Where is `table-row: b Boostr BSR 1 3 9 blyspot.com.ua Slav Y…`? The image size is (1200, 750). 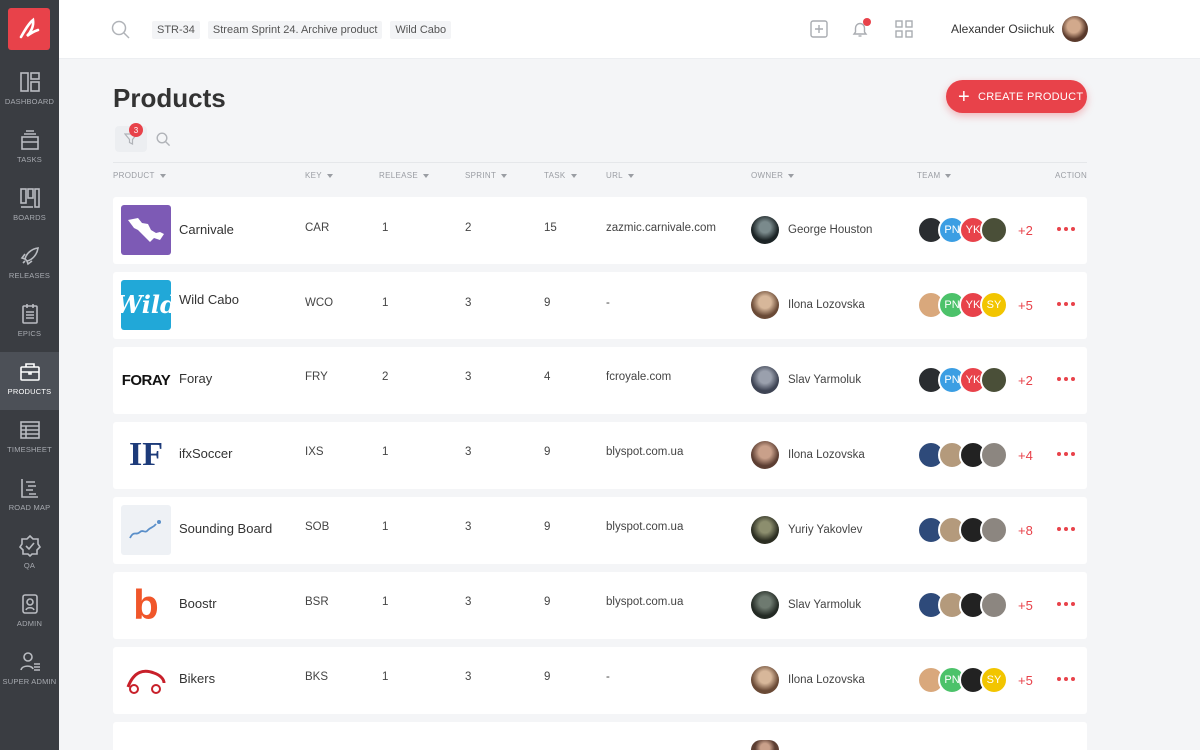 table-row: b Boostr BSR 1 3 9 blyspot.com.ua Slav Y… is located at coordinates (600, 605).